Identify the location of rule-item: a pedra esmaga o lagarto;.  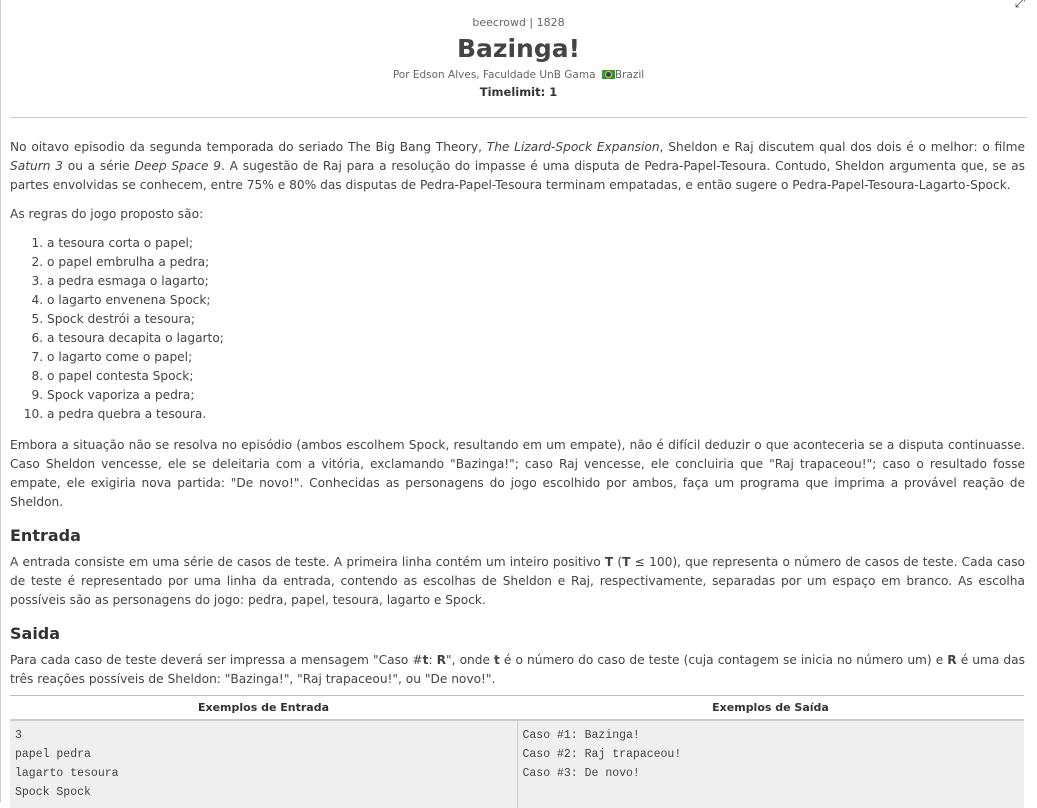
(536, 281).